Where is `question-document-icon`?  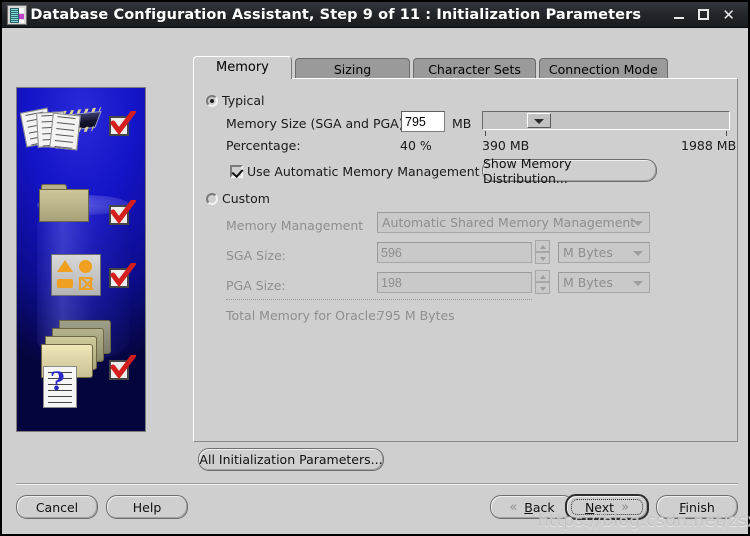 question-document-icon is located at coordinates (60, 387).